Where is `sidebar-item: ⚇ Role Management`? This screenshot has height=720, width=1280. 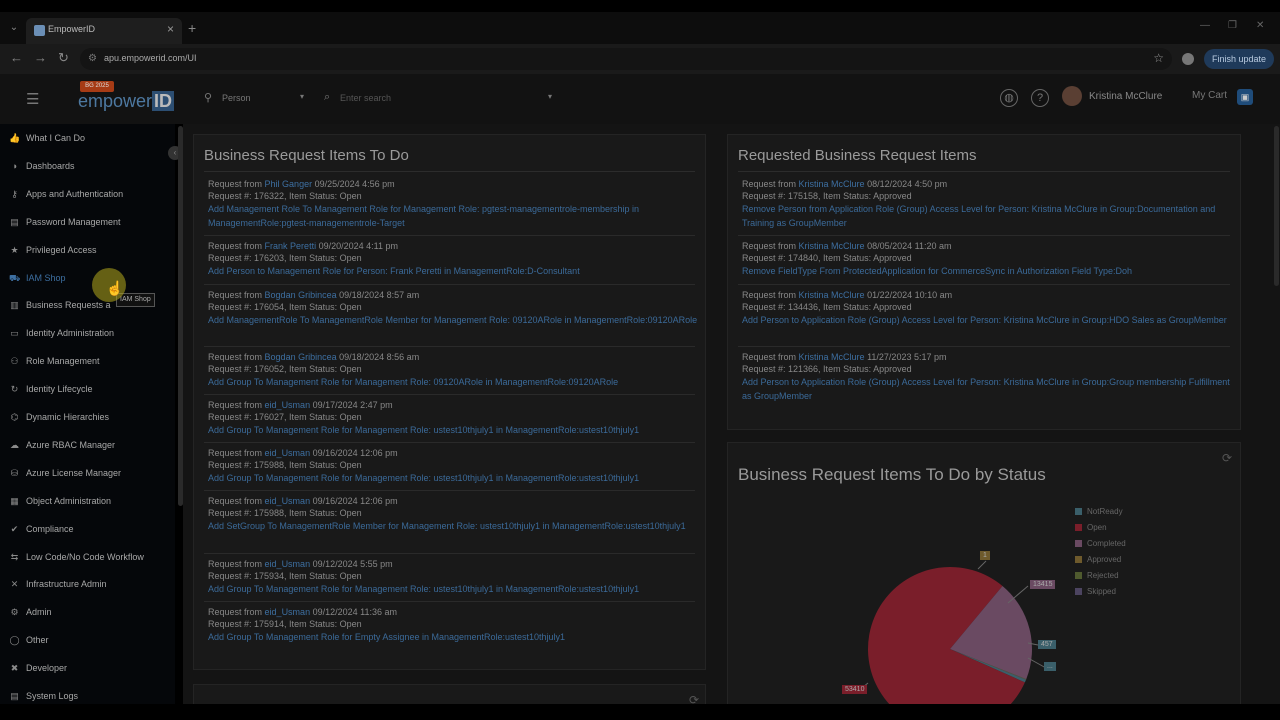 sidebar-item: ⚇ Role Management is located at coordinates (87, 362).